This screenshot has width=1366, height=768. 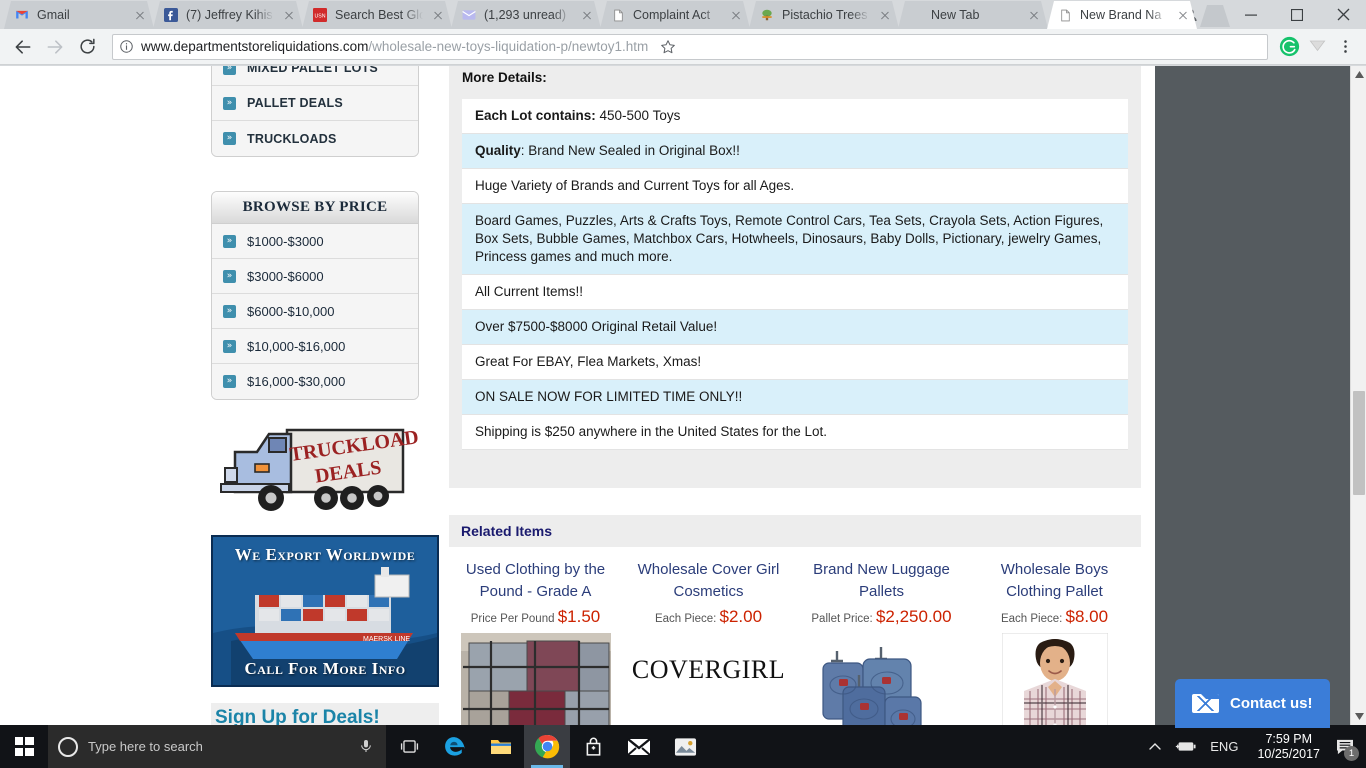 I want to click on edge-icon, so click(x=455, y=746).